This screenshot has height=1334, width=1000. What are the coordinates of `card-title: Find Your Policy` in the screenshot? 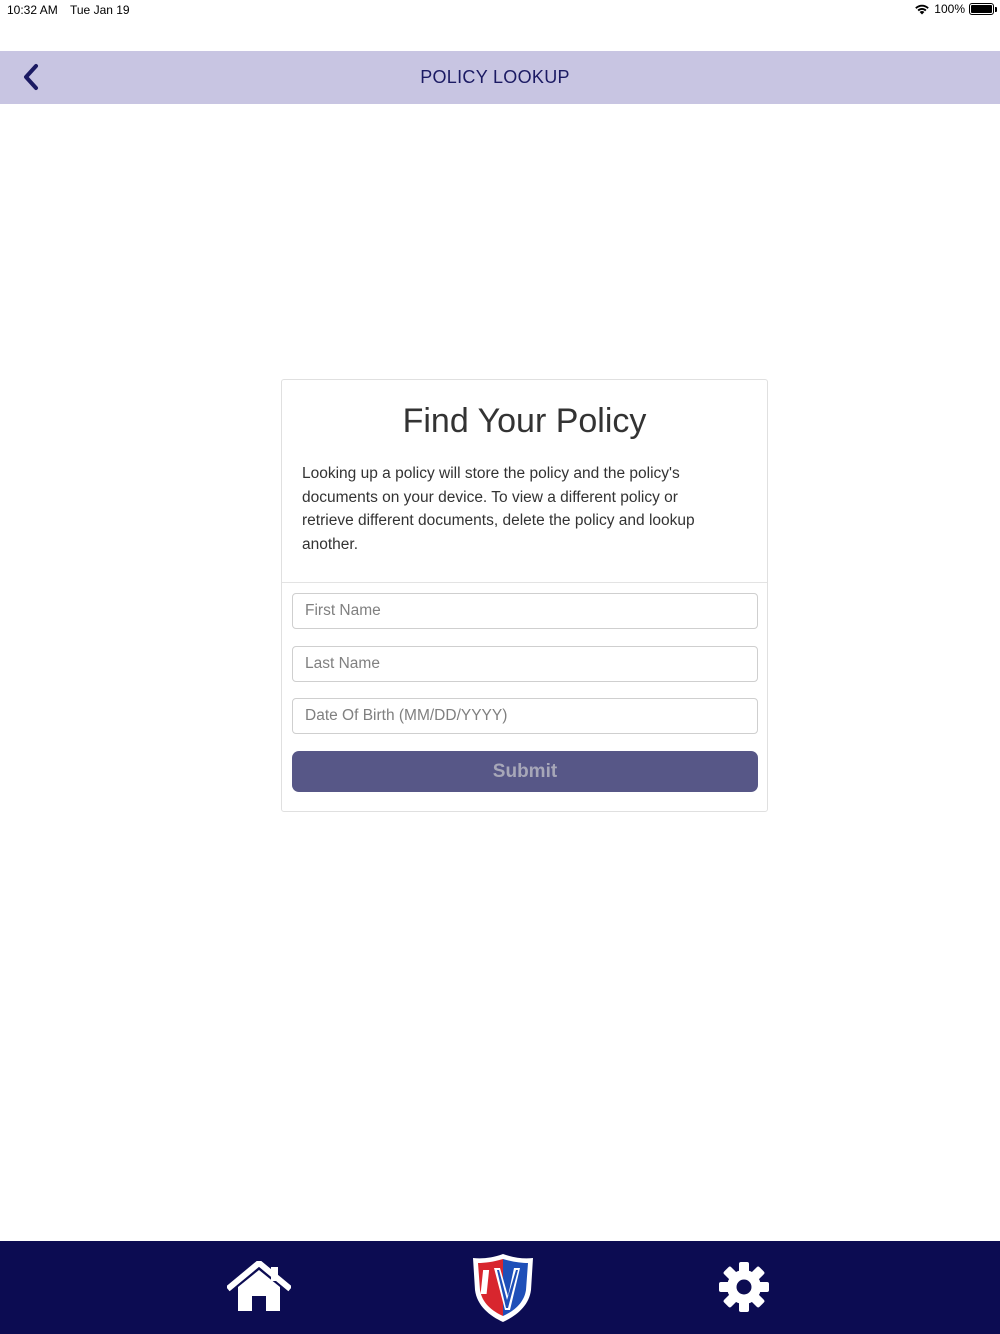 It's located at (524, 421).